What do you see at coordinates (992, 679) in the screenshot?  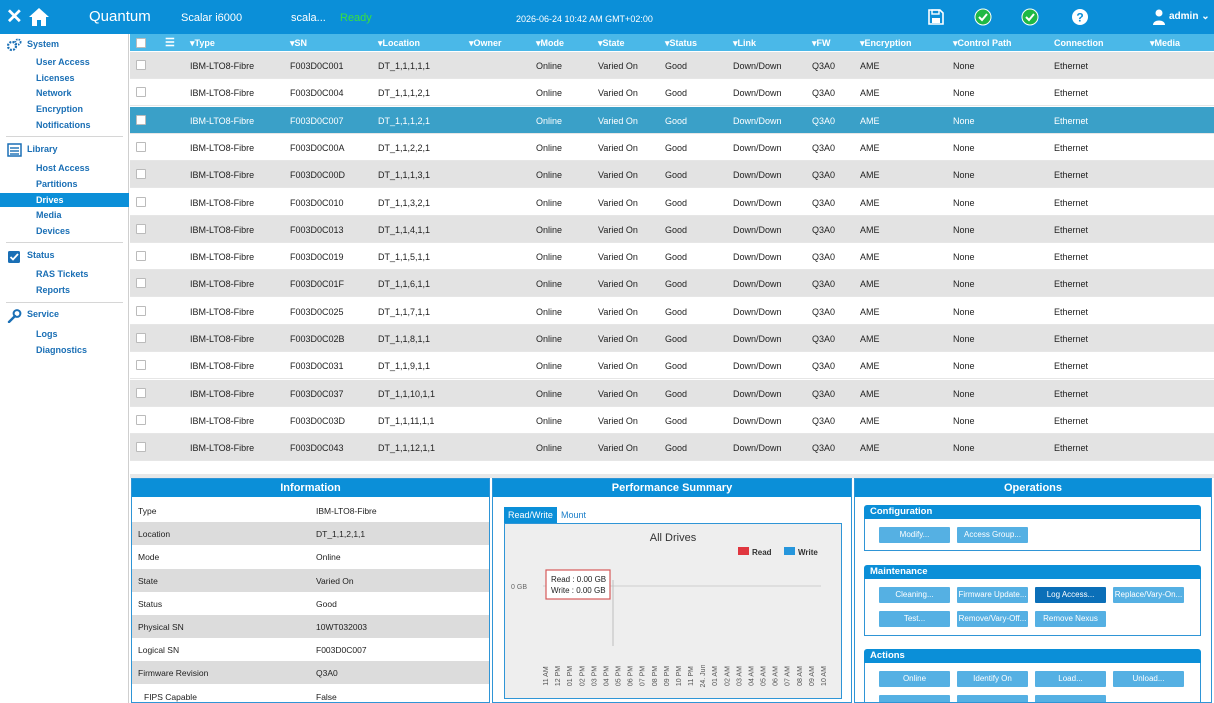 I see `identify-on-button: Identify On` at bounding box center [992, 679].